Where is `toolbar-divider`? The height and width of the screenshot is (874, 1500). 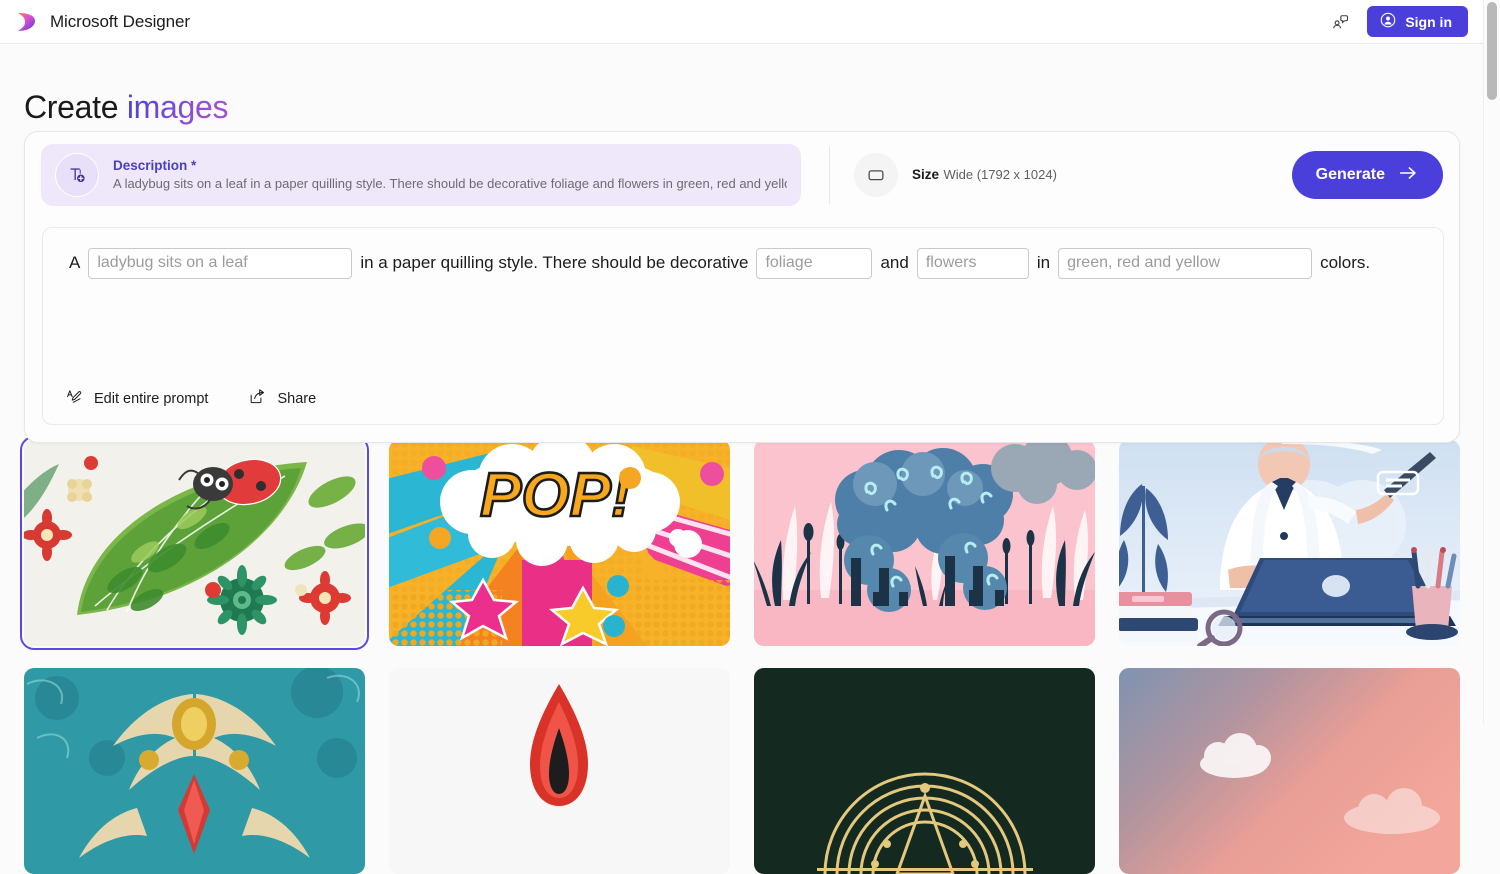
toolbar-divider is located at coordinates (829, 175).